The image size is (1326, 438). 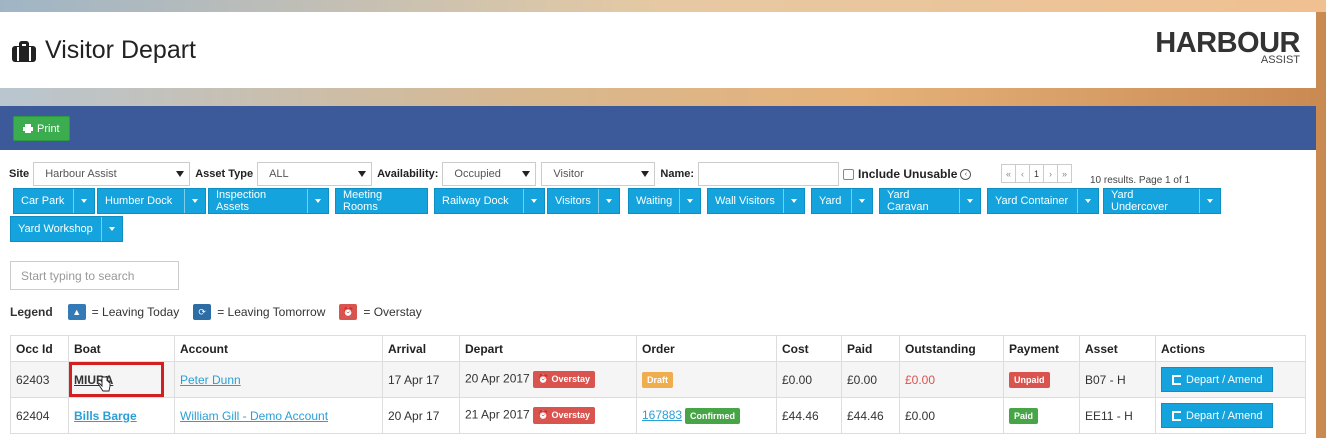 I want to click on asset-type-label: Asset Type, so click(x=224, y=174).